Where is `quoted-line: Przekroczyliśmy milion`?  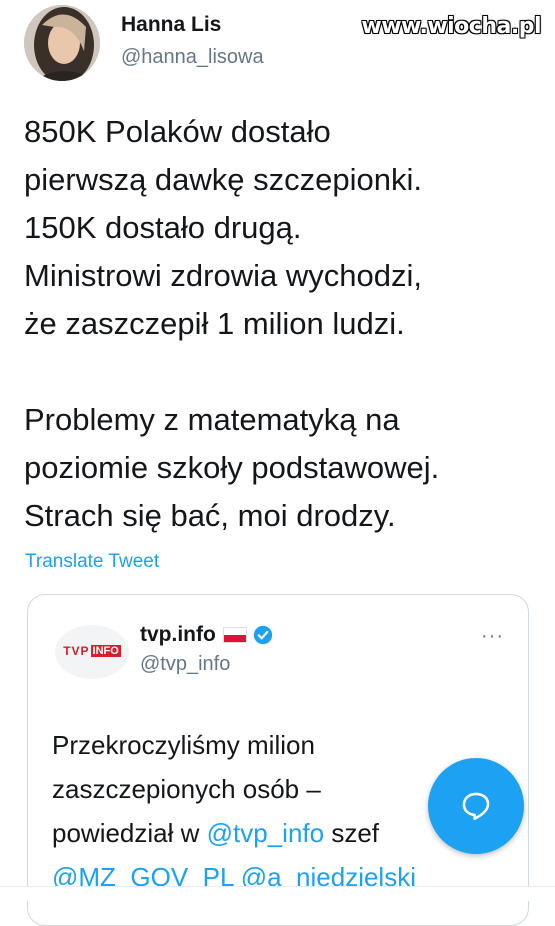 quoted-line: Przekroczyliśmy milion is located at coordinates (183, 745).